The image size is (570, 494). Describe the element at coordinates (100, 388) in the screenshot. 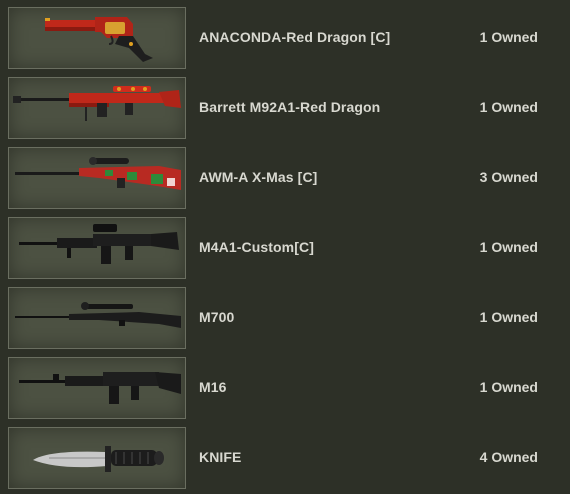

I see `m16-rifle-icon` at that location.